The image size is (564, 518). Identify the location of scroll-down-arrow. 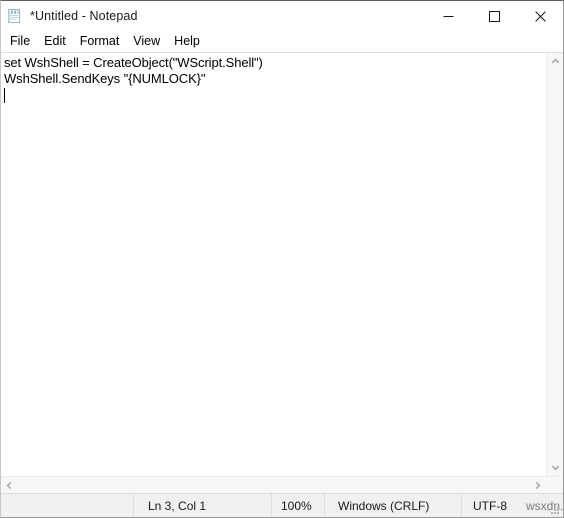
(555, 467).